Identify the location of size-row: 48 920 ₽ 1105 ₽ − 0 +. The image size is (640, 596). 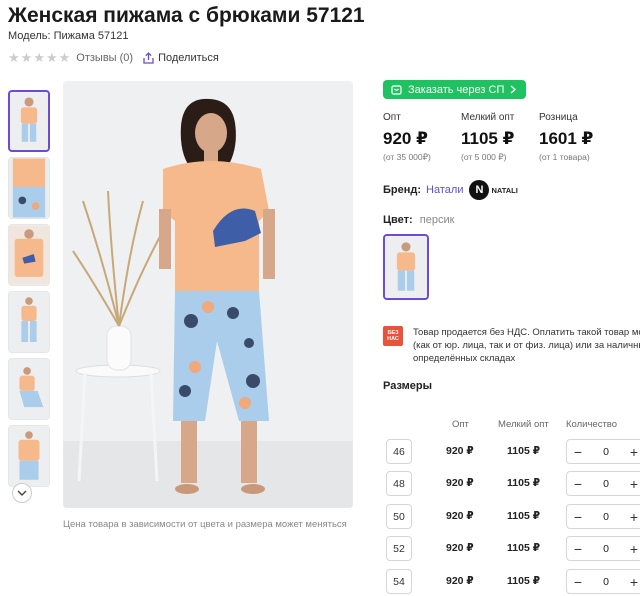
(513, 483).